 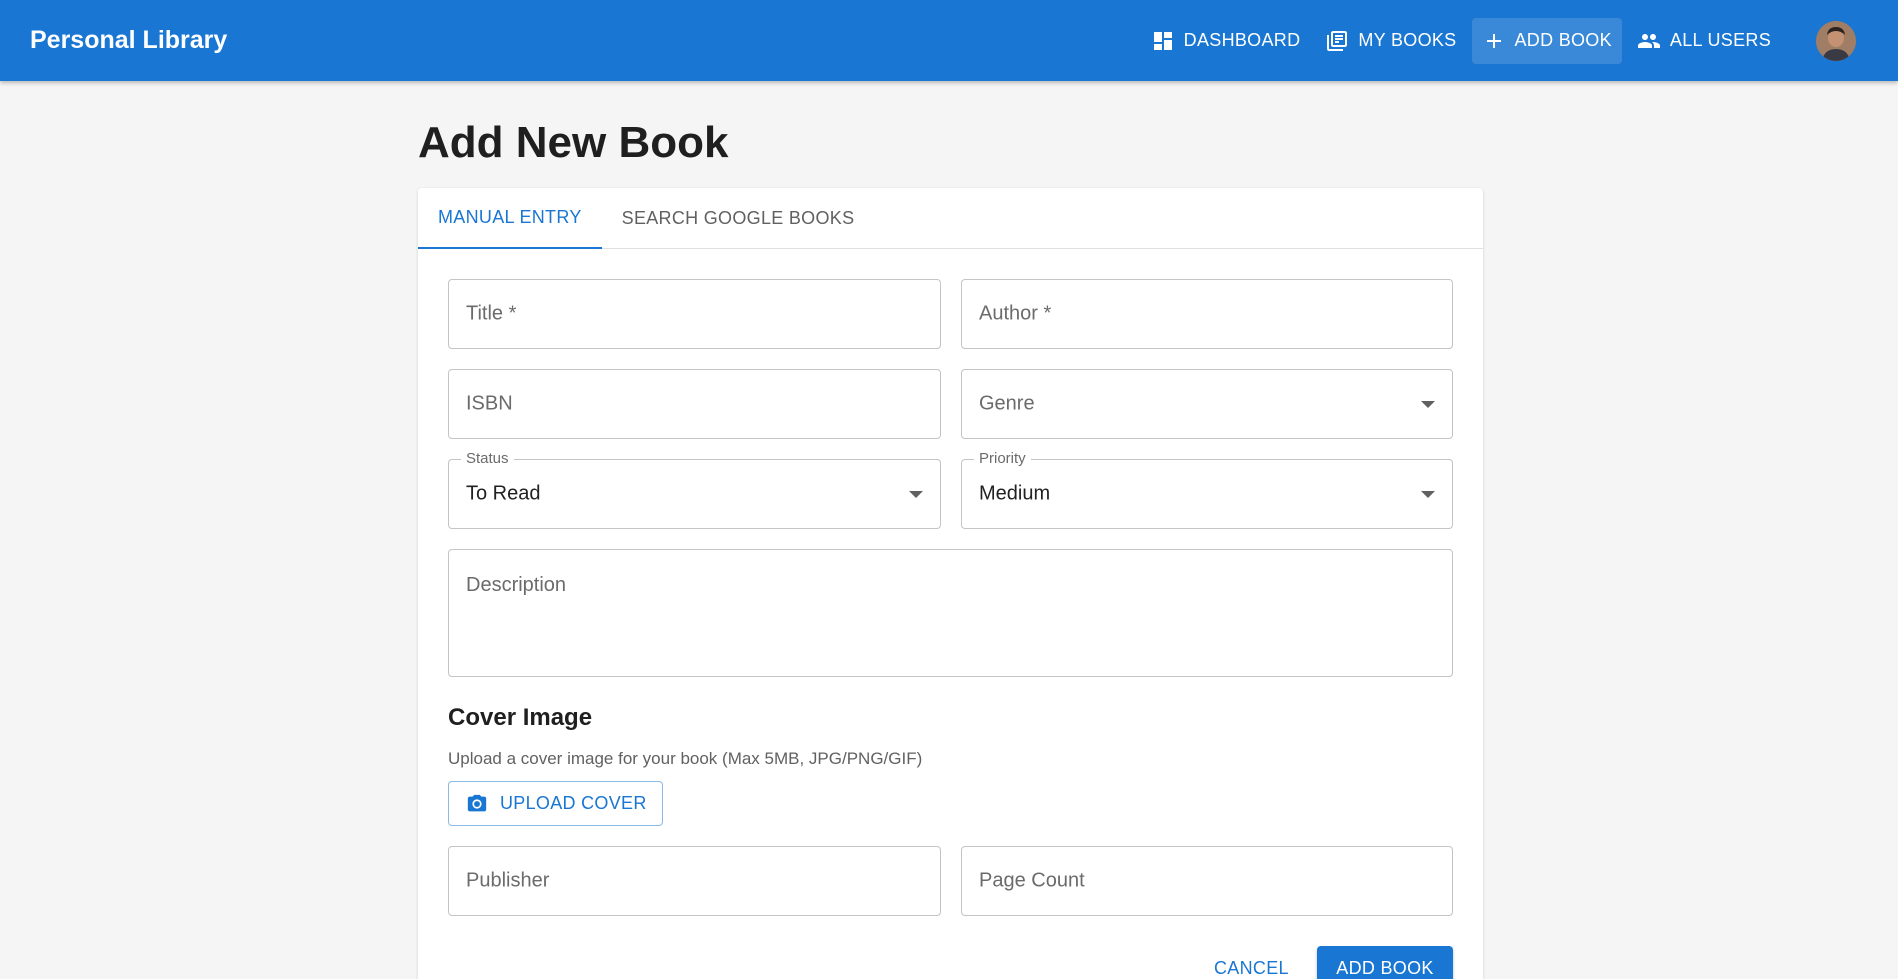 I want to click on nav-dashboard: DASHBOARD, so click(x=1226, y=41).